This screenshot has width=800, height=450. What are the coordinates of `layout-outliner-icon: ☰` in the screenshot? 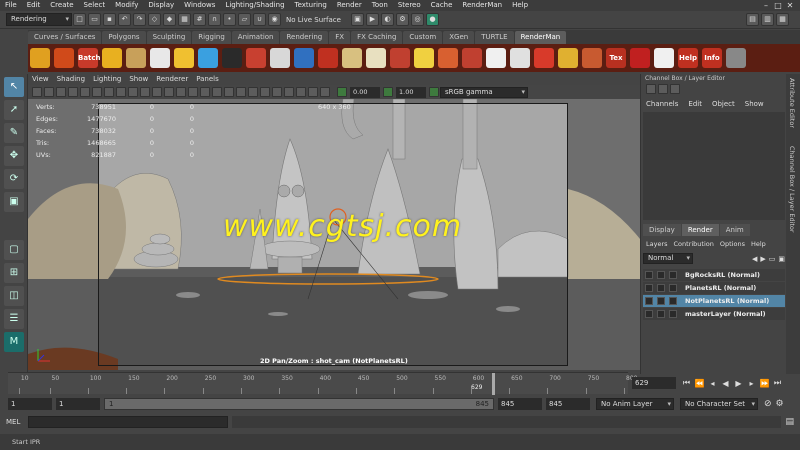 It's located at (14, 319).